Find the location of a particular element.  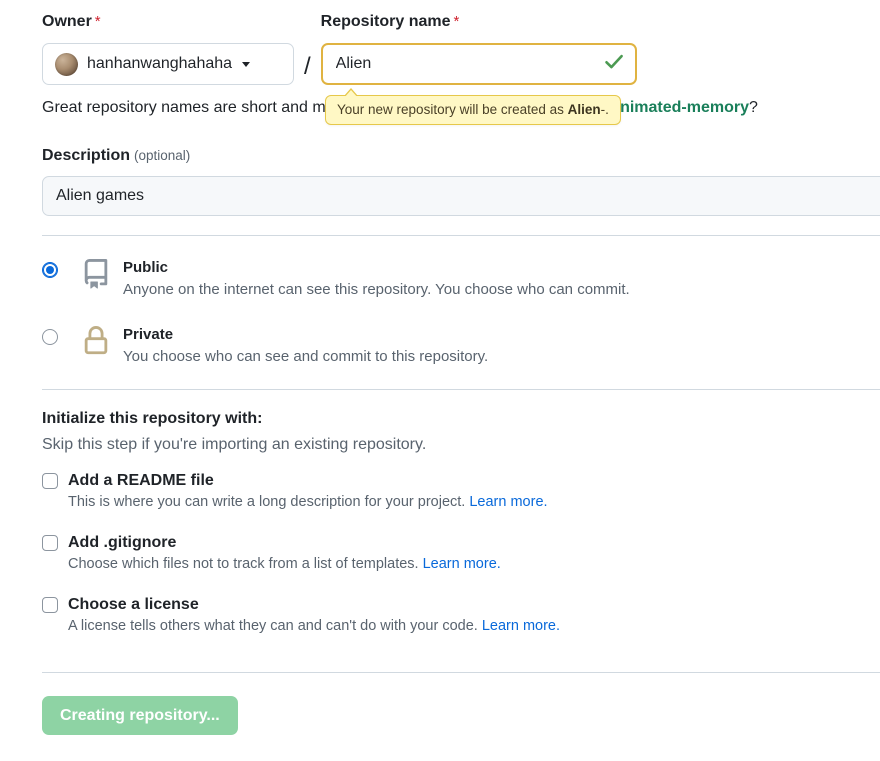

owner-selected-name: hanhanwanghahaha is located at coordinates (160, 63).